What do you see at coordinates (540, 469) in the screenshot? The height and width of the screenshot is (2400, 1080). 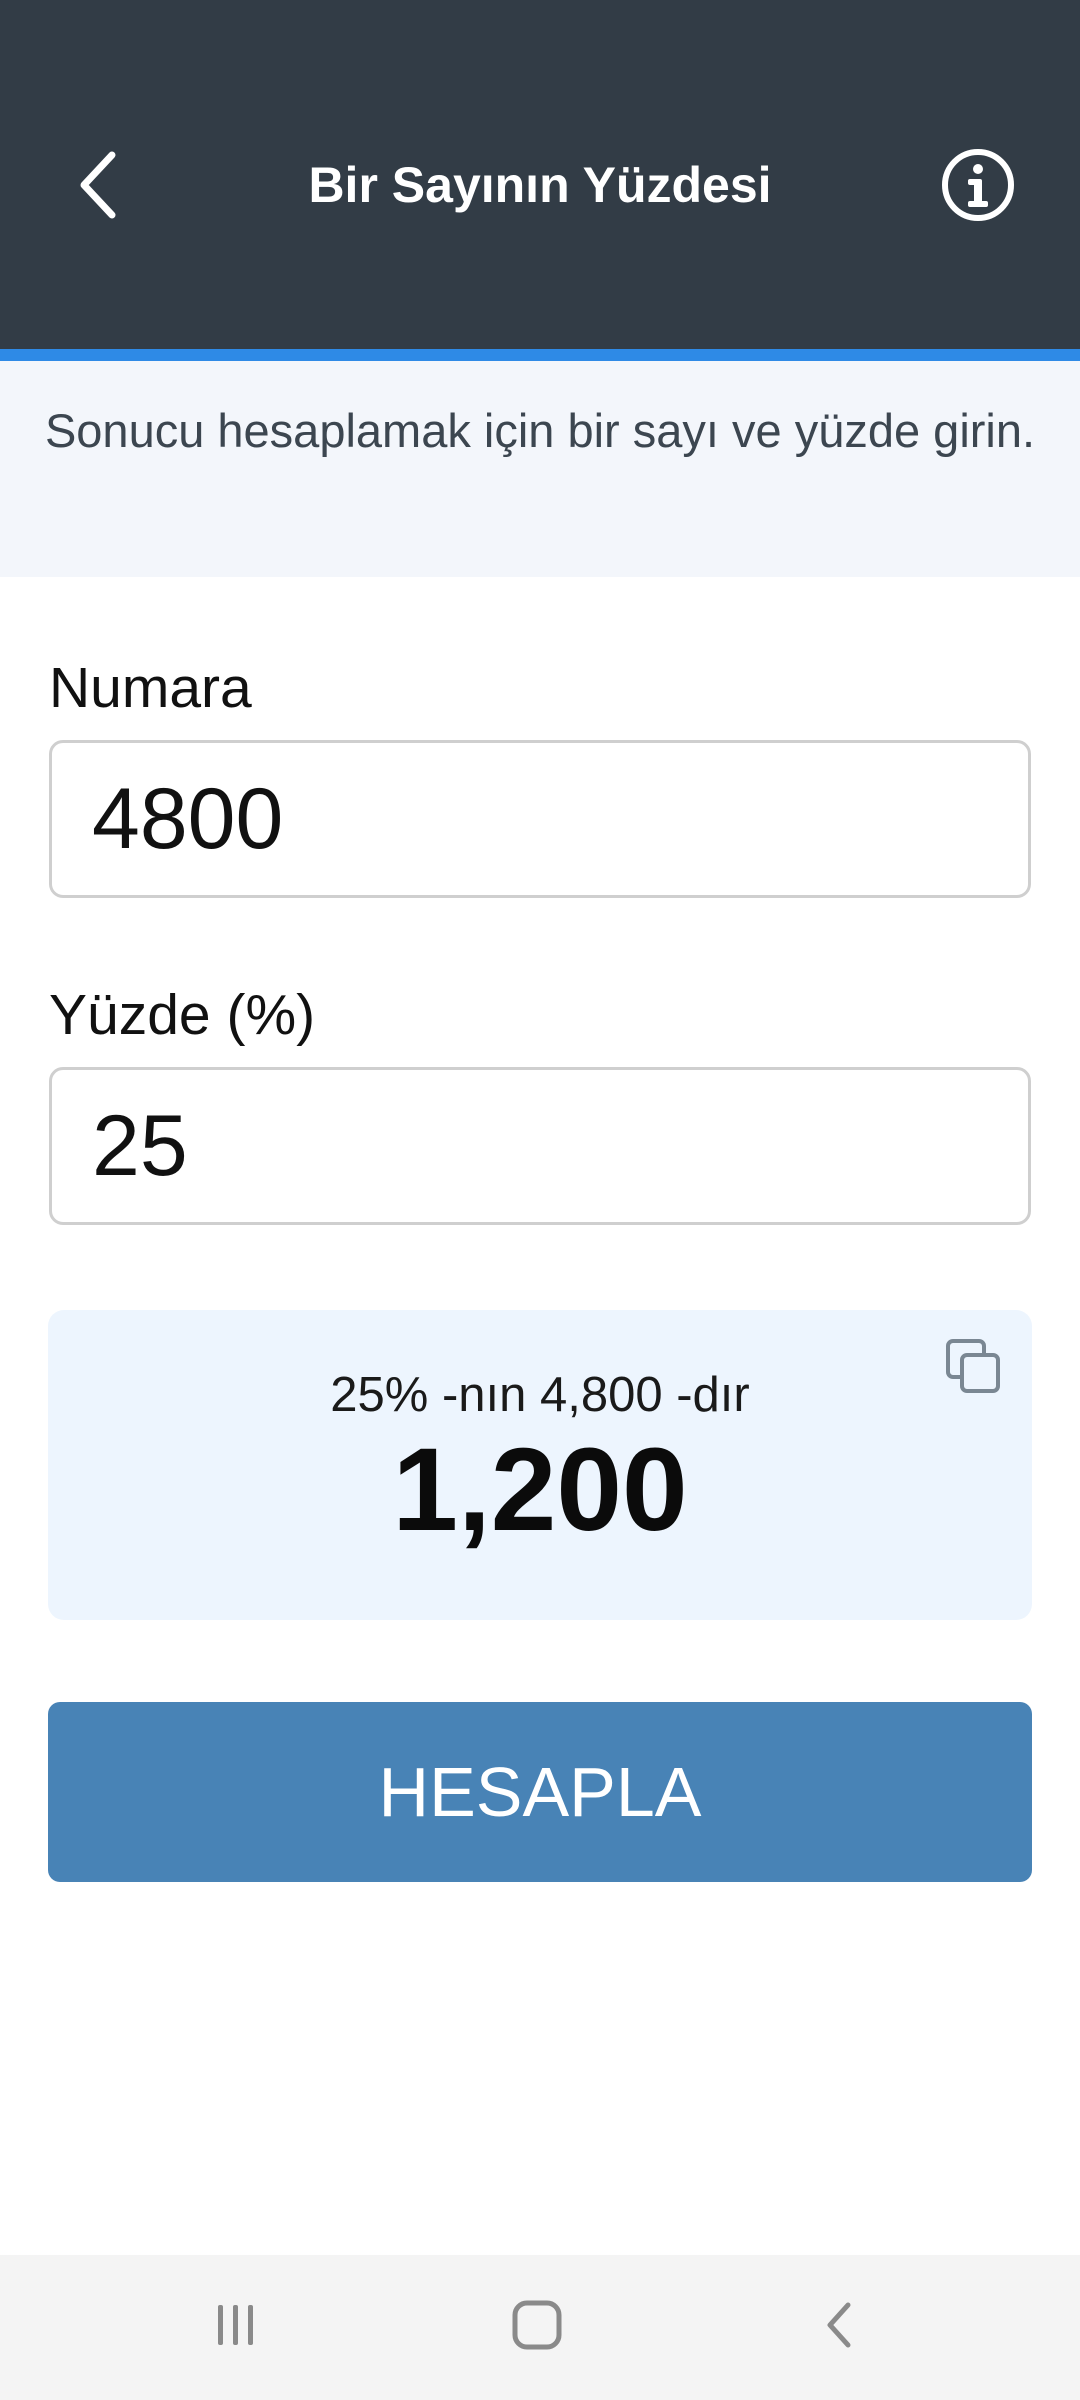 I see `instruction-banner` at bounding box center [540, 469].